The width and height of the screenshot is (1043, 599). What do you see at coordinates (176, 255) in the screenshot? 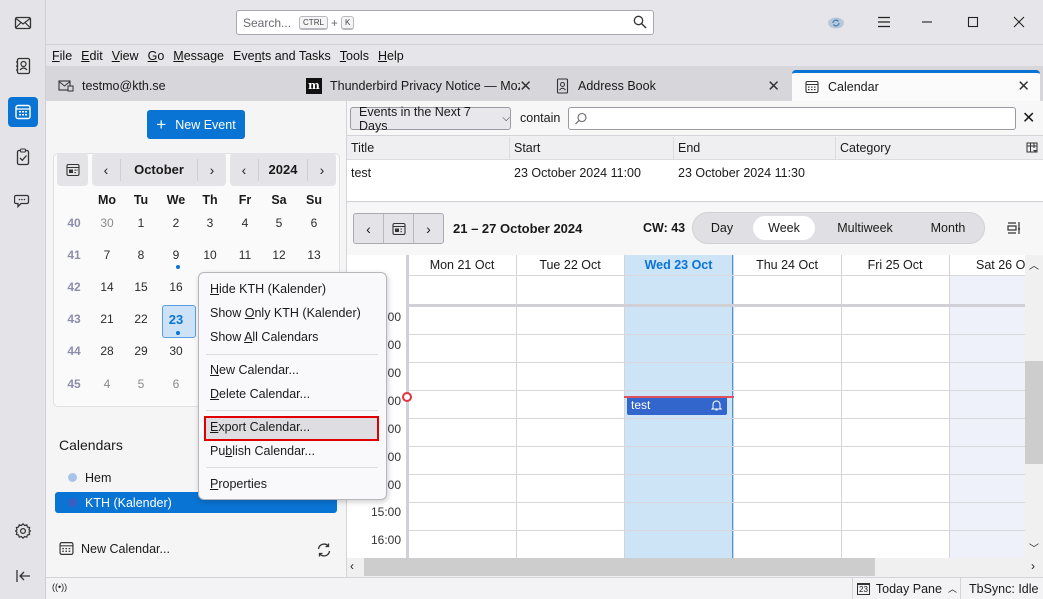
I see `mini-calendar-day: 9` at bounding box center [176, 255].